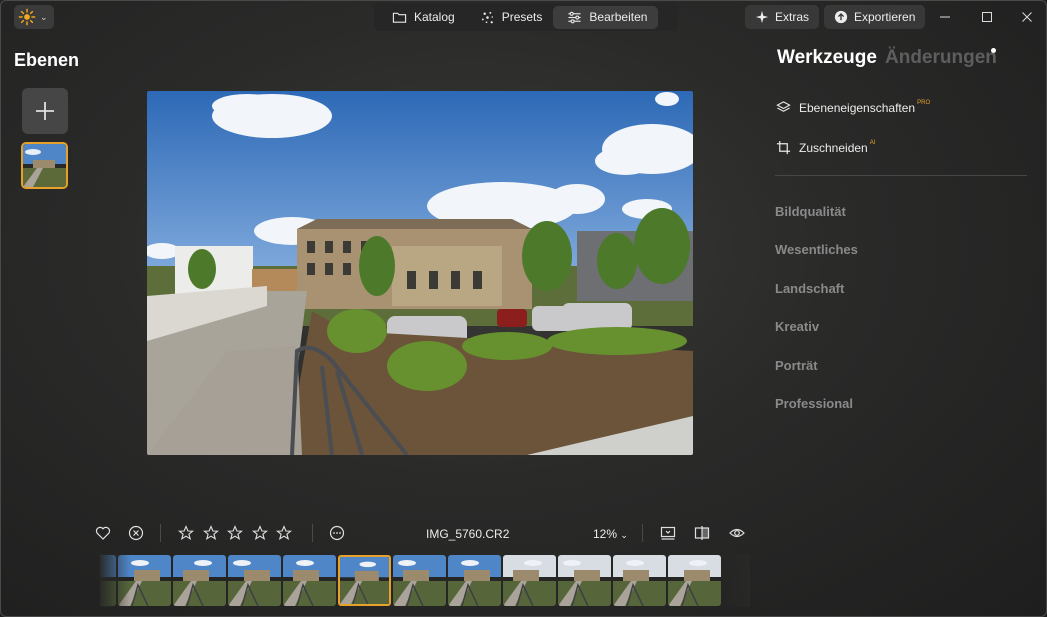 This screenshot has width=1047, height=617. I want to click on crop-icon, so click(783, 147).